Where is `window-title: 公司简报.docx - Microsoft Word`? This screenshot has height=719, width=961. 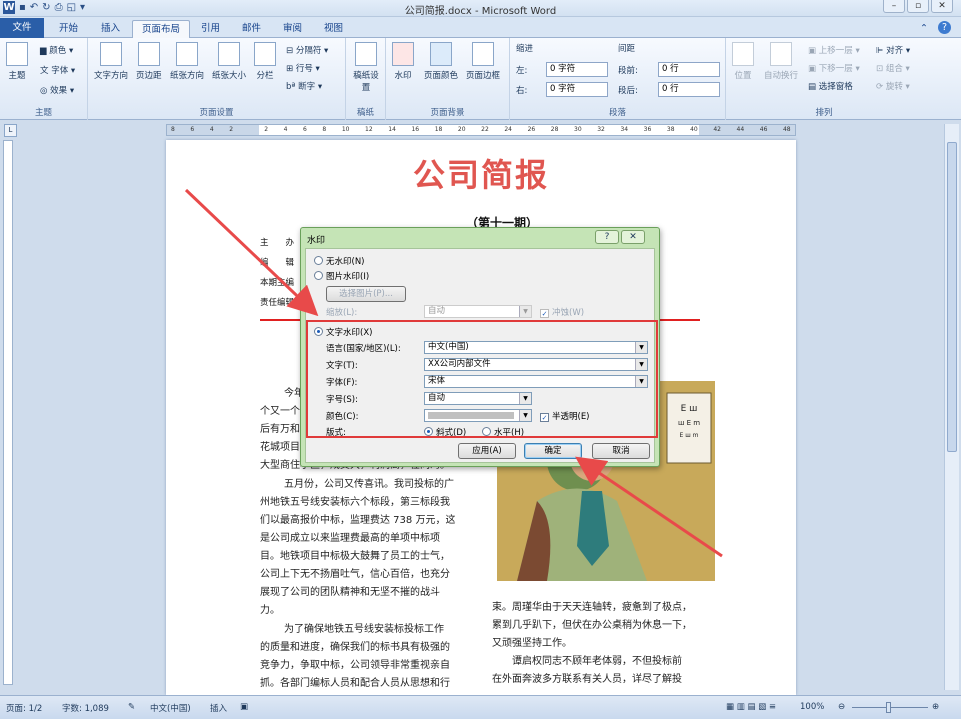
window-title: 公司简报.docx - Microsoft Word is located at coordinates (480, 11).